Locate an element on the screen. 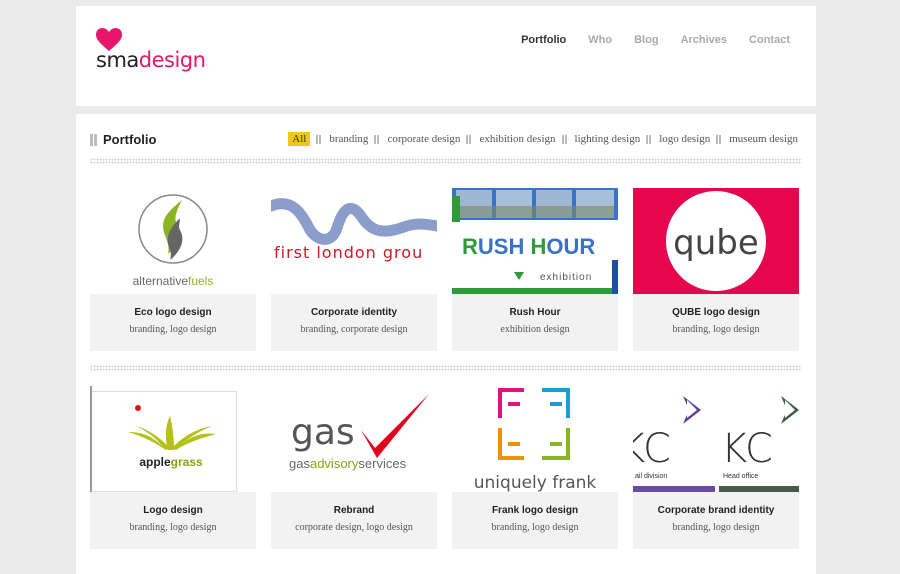 This screenshot has width=900, height=574. logo-wordmark: smadesign is located at coordinates (151, 60).